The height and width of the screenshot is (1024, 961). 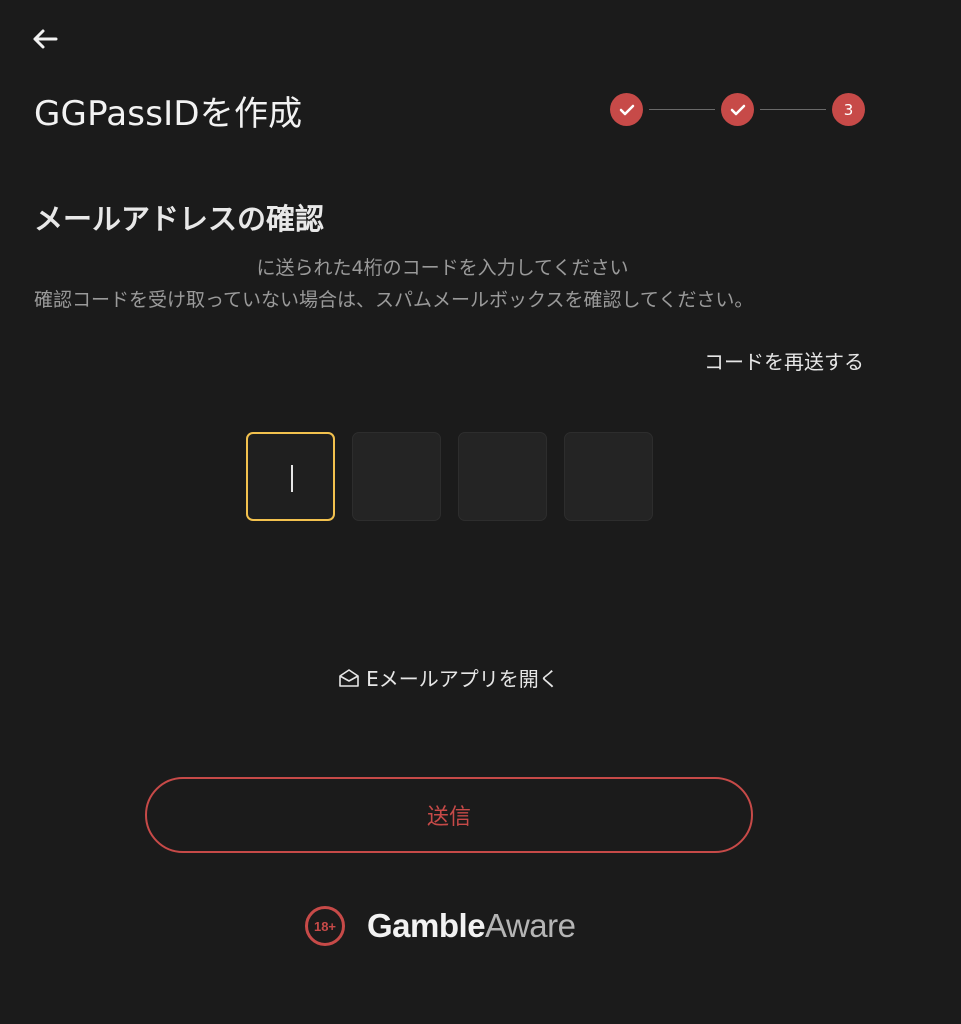 I want to click on page-title: GGPassIDを作成, so click(x=168, y=114).